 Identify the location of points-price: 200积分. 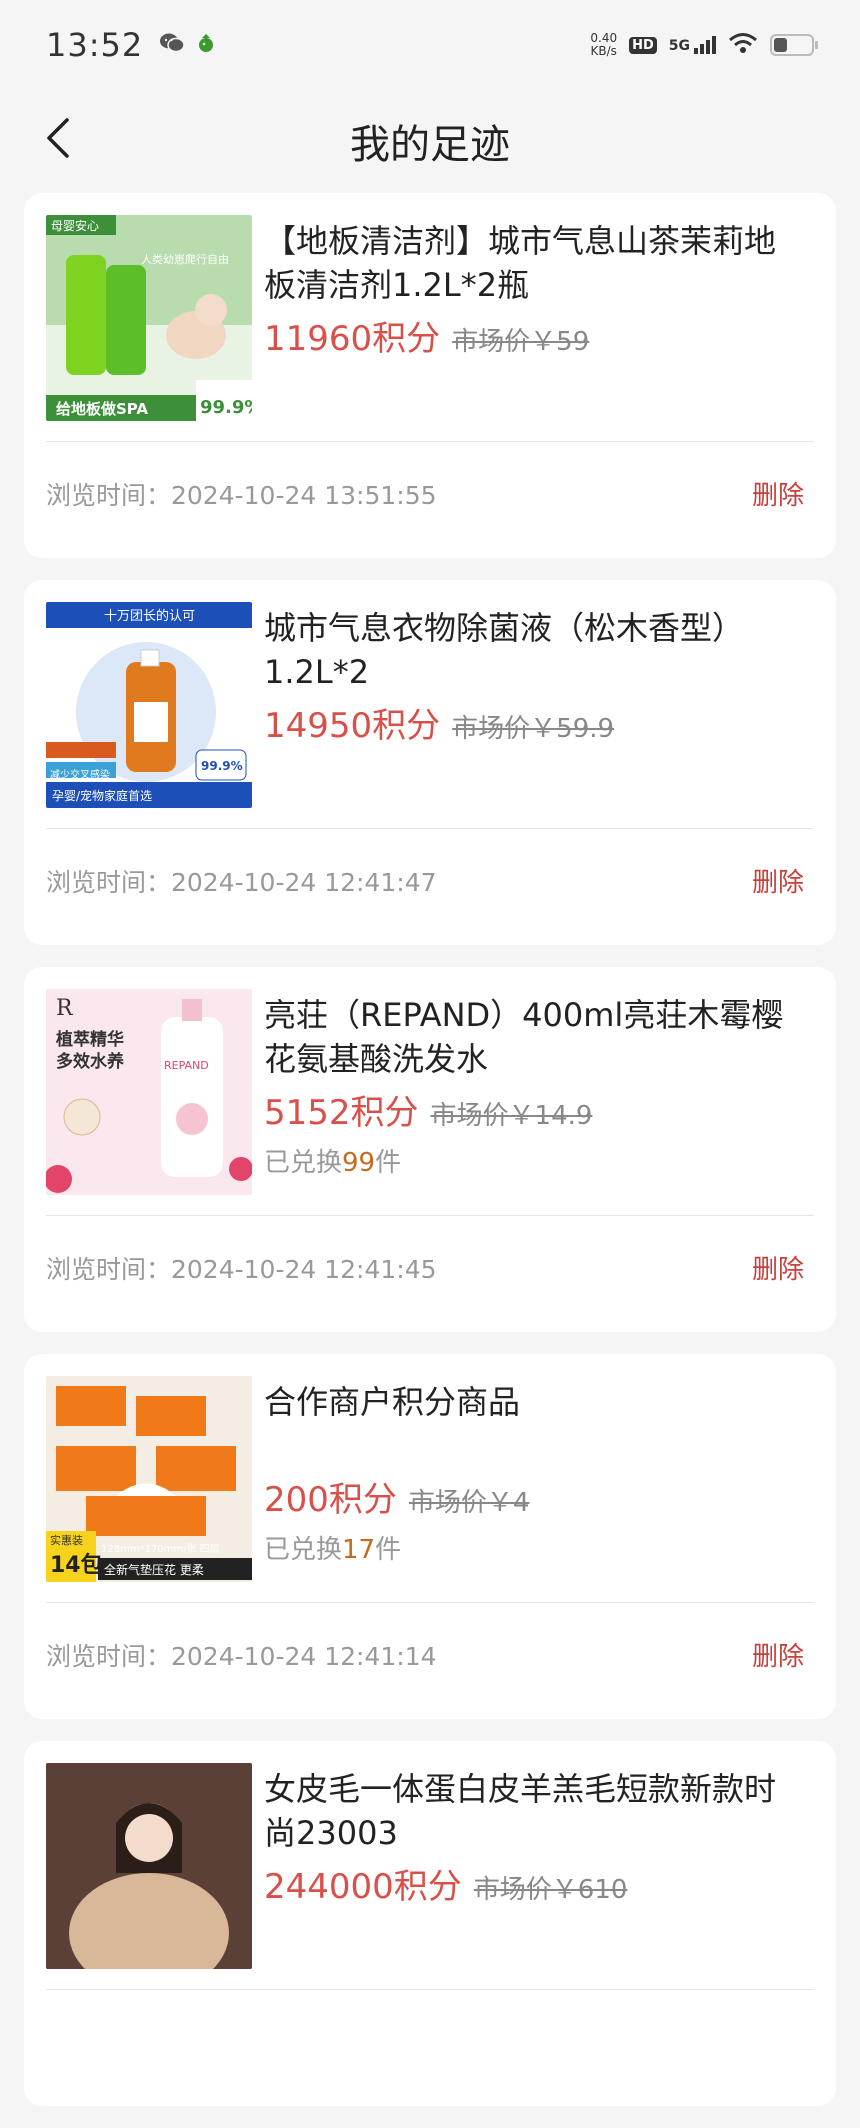
(330, 1500).